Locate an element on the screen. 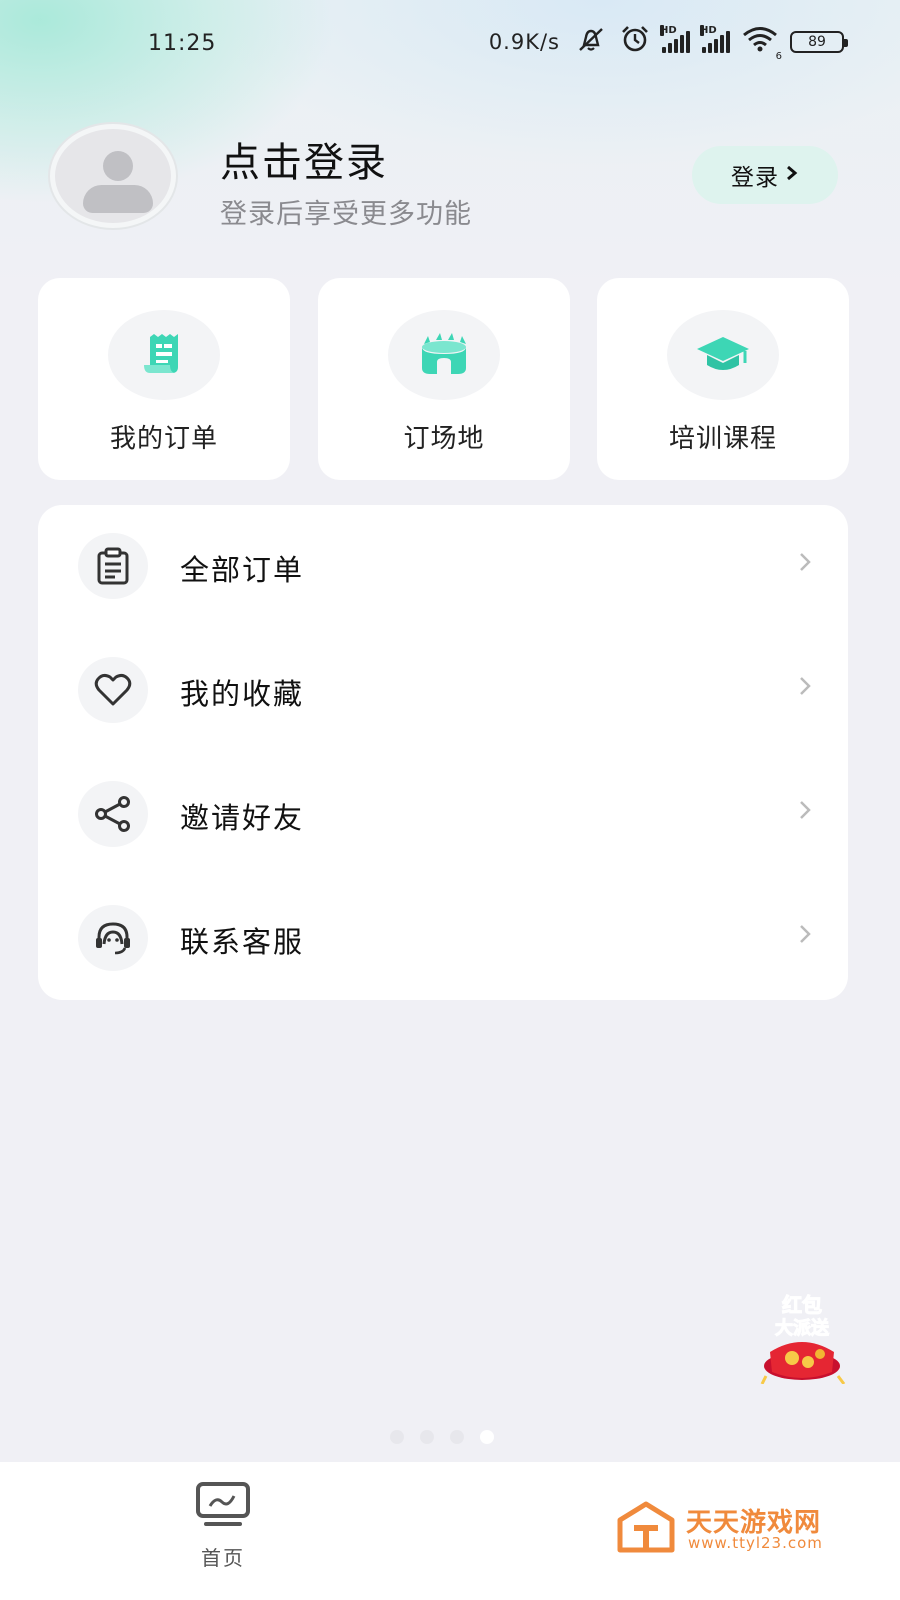 The height and width of the screenshot is (1600, 900). menu-item-label: 全部订单 is located at coordinates (242, 570).